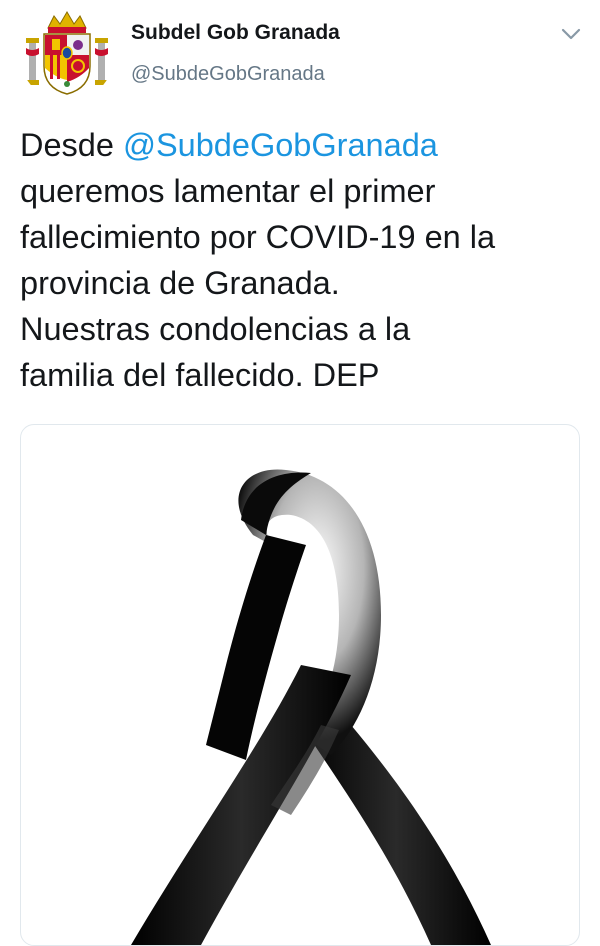  I want to click on tweet-line-5: Nuestras condolencias a la, so click(215, 329).